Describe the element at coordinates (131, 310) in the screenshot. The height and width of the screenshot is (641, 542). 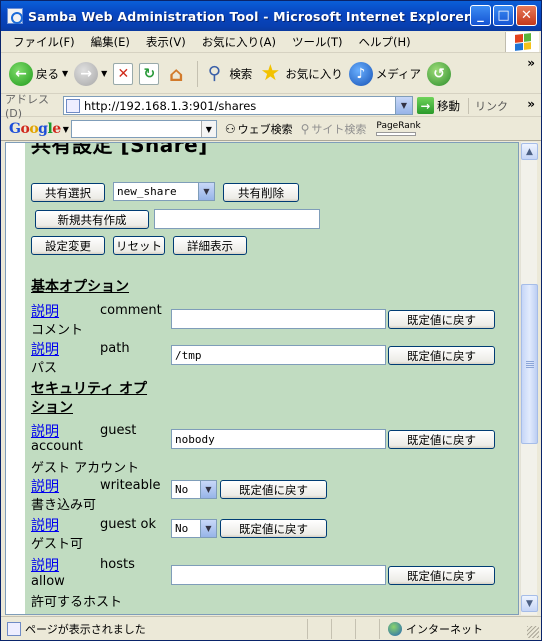
I see `param-name-comment: comment` at that location.